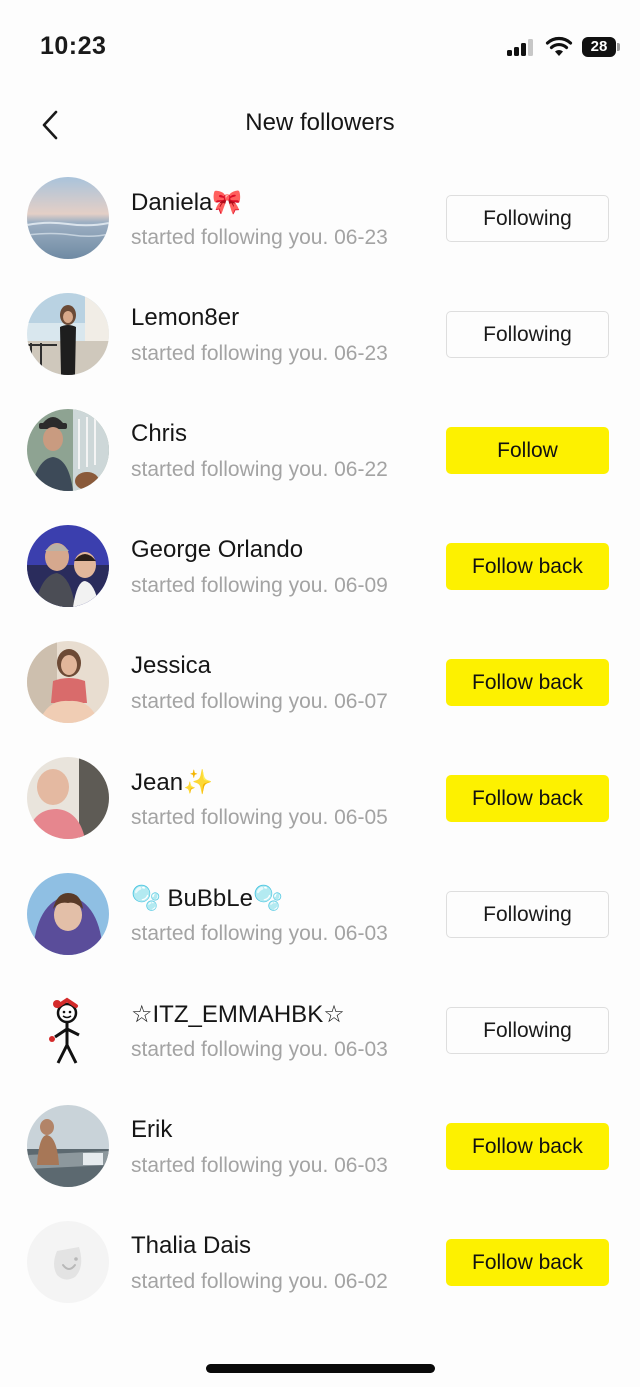  What do you see at coordinates (259, 817) in the screenshot?
I see `follower-subtitle: started following you. 06-05` at bounding box center [259, 817].